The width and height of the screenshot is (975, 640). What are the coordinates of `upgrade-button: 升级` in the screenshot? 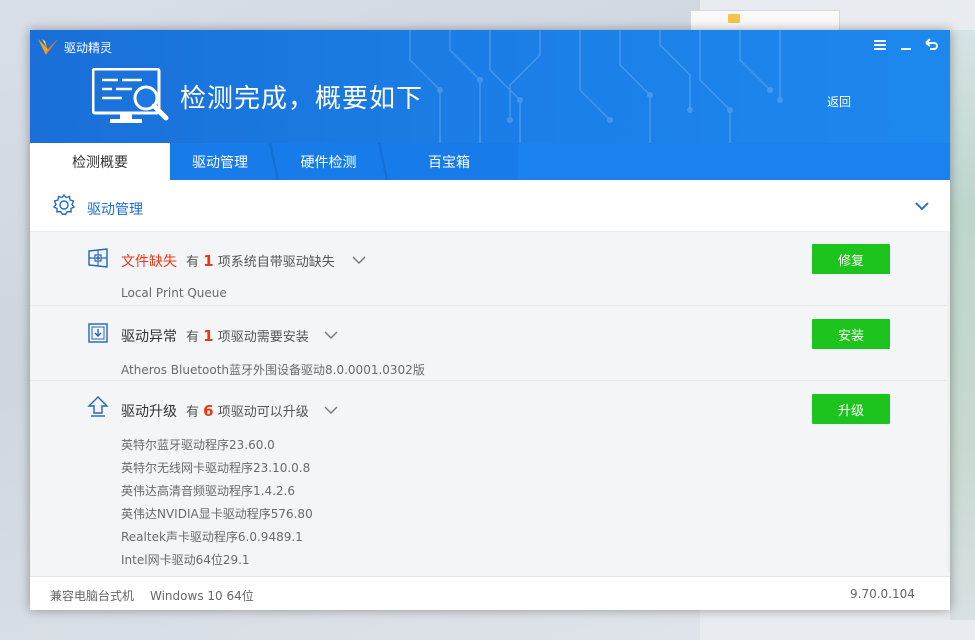 It's located at (851, 409).